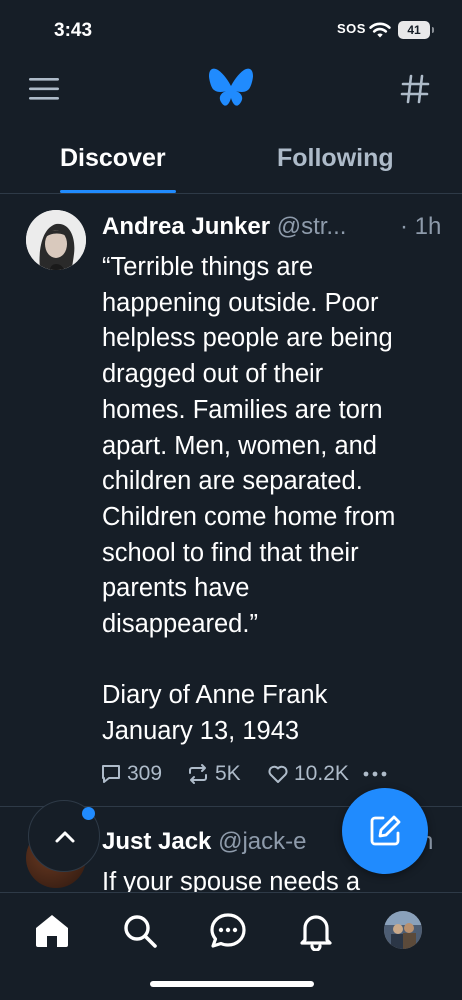  Describe the element at coordinates (240, 302) in the screenshot. I see `post-text-line: happening outside. Poor` at that location.